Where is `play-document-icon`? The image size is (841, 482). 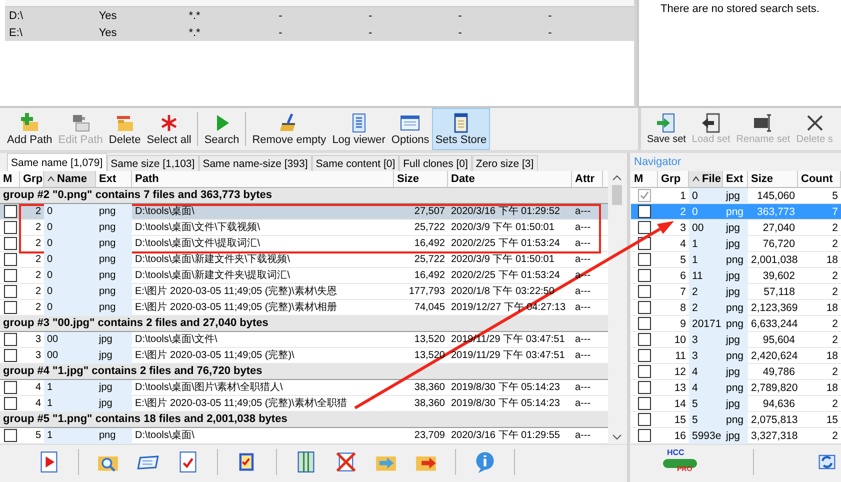
play-document-icon is located at coordinates (49, 462).